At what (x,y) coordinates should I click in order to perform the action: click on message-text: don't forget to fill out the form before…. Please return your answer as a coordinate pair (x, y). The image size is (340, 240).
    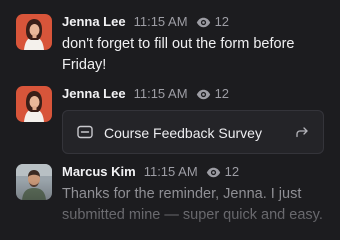
    Looking at the image, I should click on (178, 54).